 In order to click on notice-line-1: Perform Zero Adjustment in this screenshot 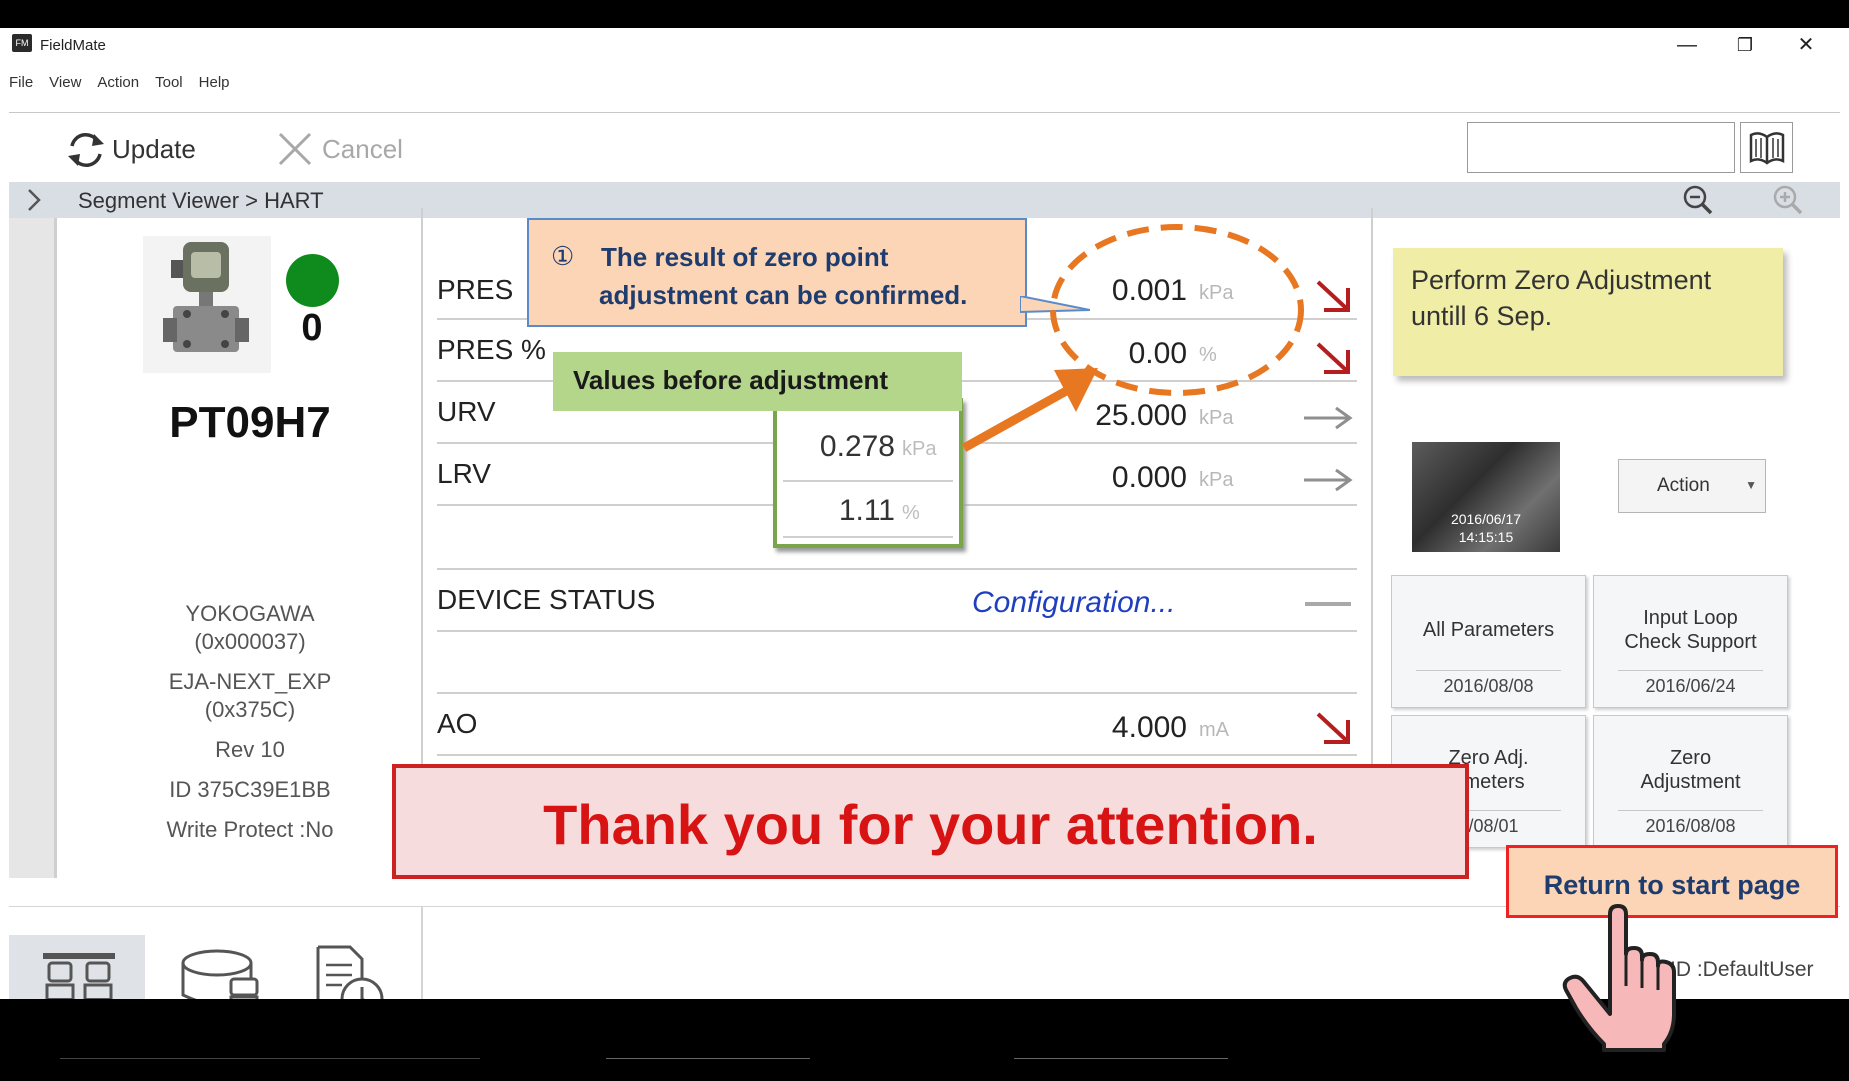, I will do `click(1561, 280)`.